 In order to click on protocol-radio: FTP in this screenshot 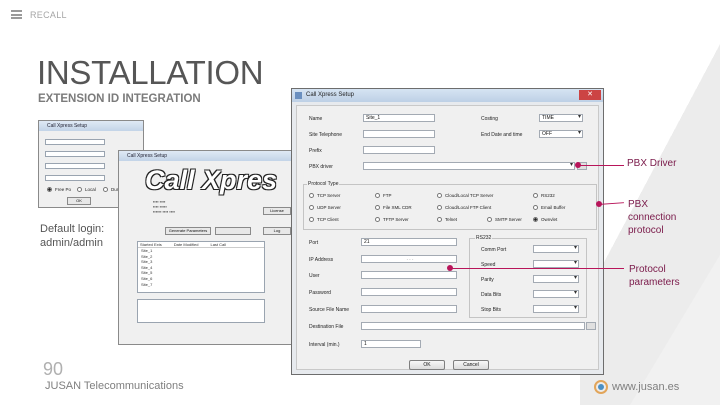, I will do `click(383, 195)`.